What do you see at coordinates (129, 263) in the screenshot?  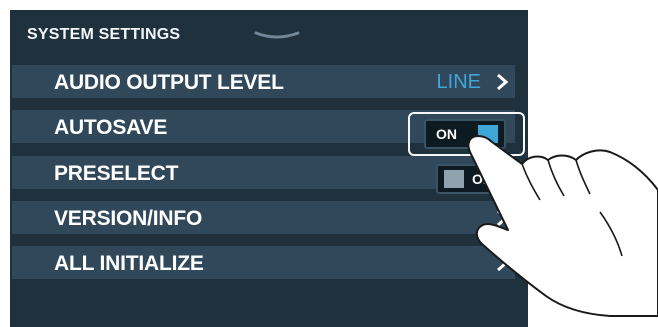 I see `menu-item-label: ALL INITIALIZE` at bounding box center [129, 263].